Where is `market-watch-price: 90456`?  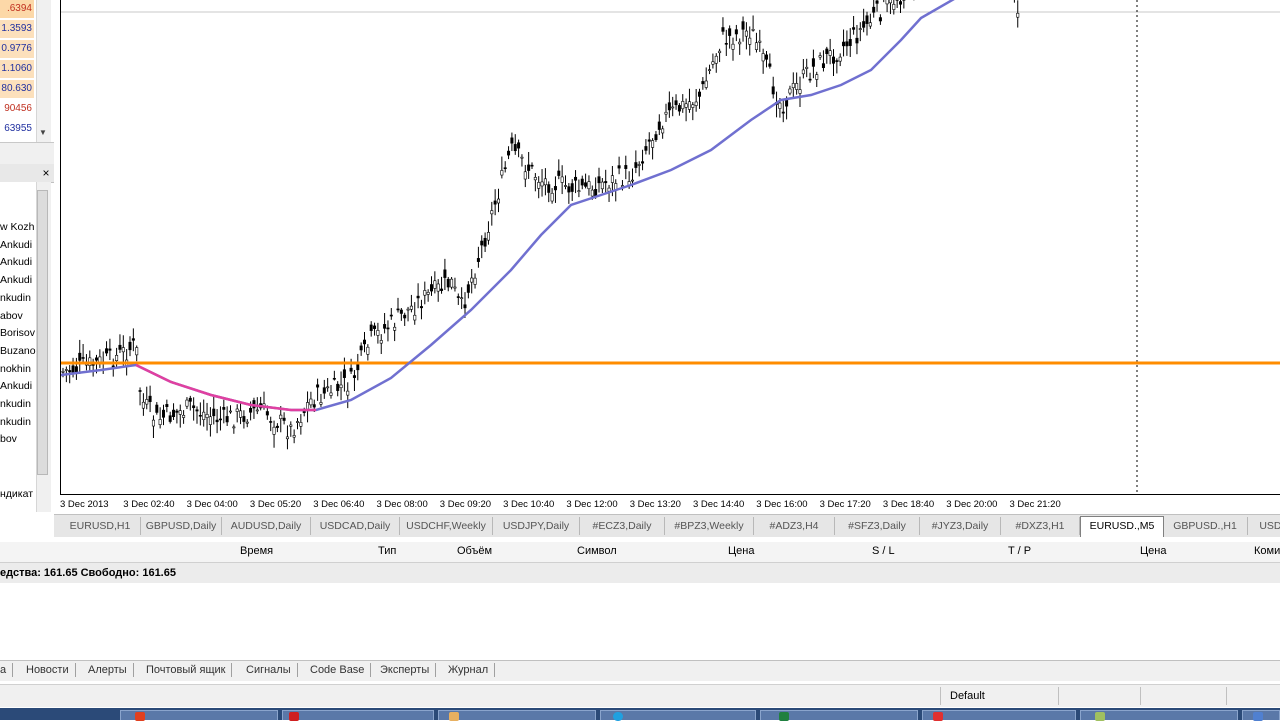
market-watch-price: 90456 is located at coordinates (17, 109).